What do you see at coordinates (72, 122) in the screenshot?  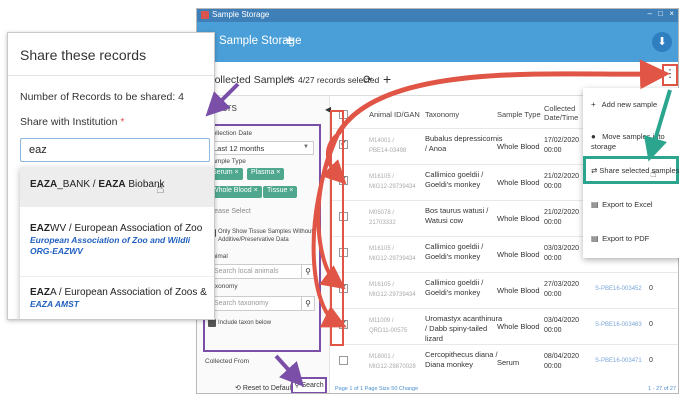 I see `institution-label: Share with Institution *` at bounding box center [72, 122].